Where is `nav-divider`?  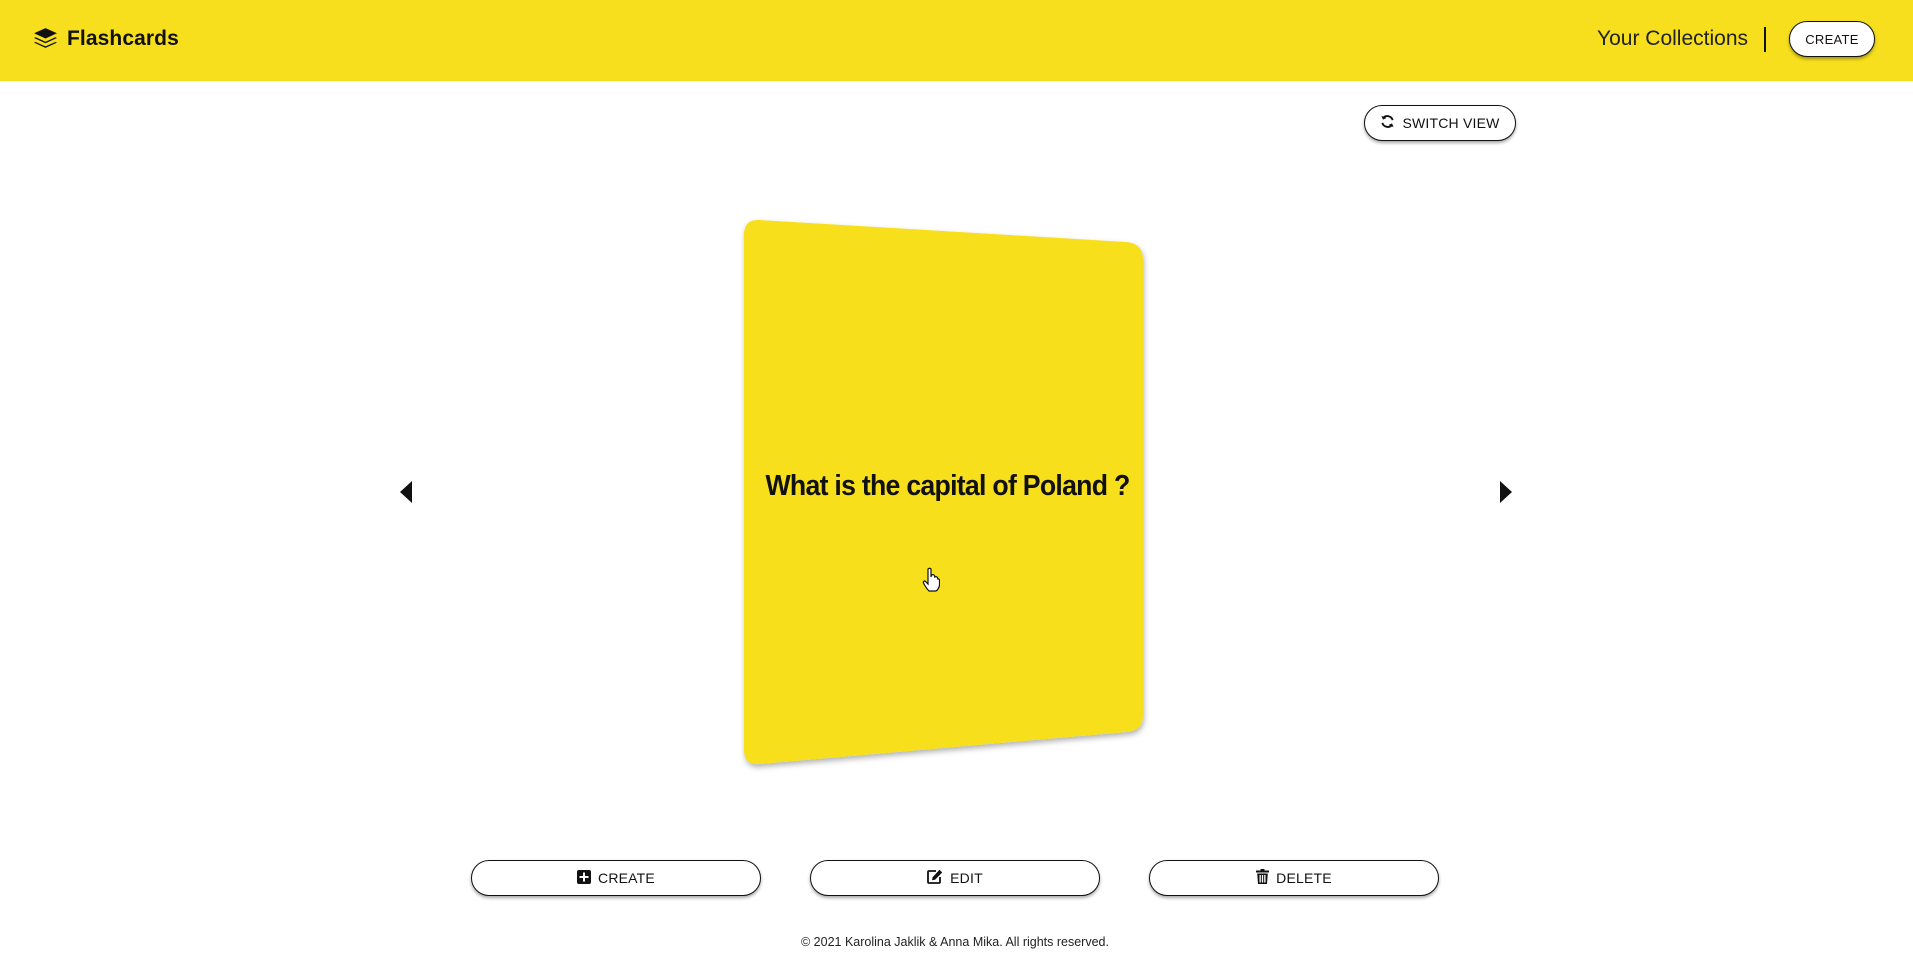 nav-divider is located at coordinates (1765, 39).